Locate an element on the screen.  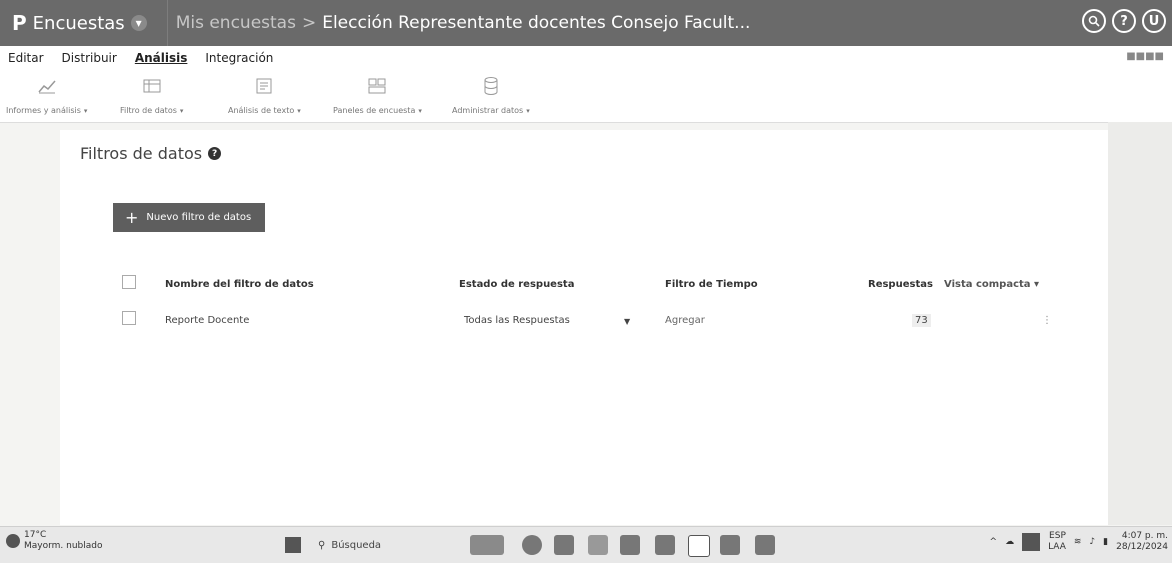
windows-start-icon is located at coordinates (293, 545).